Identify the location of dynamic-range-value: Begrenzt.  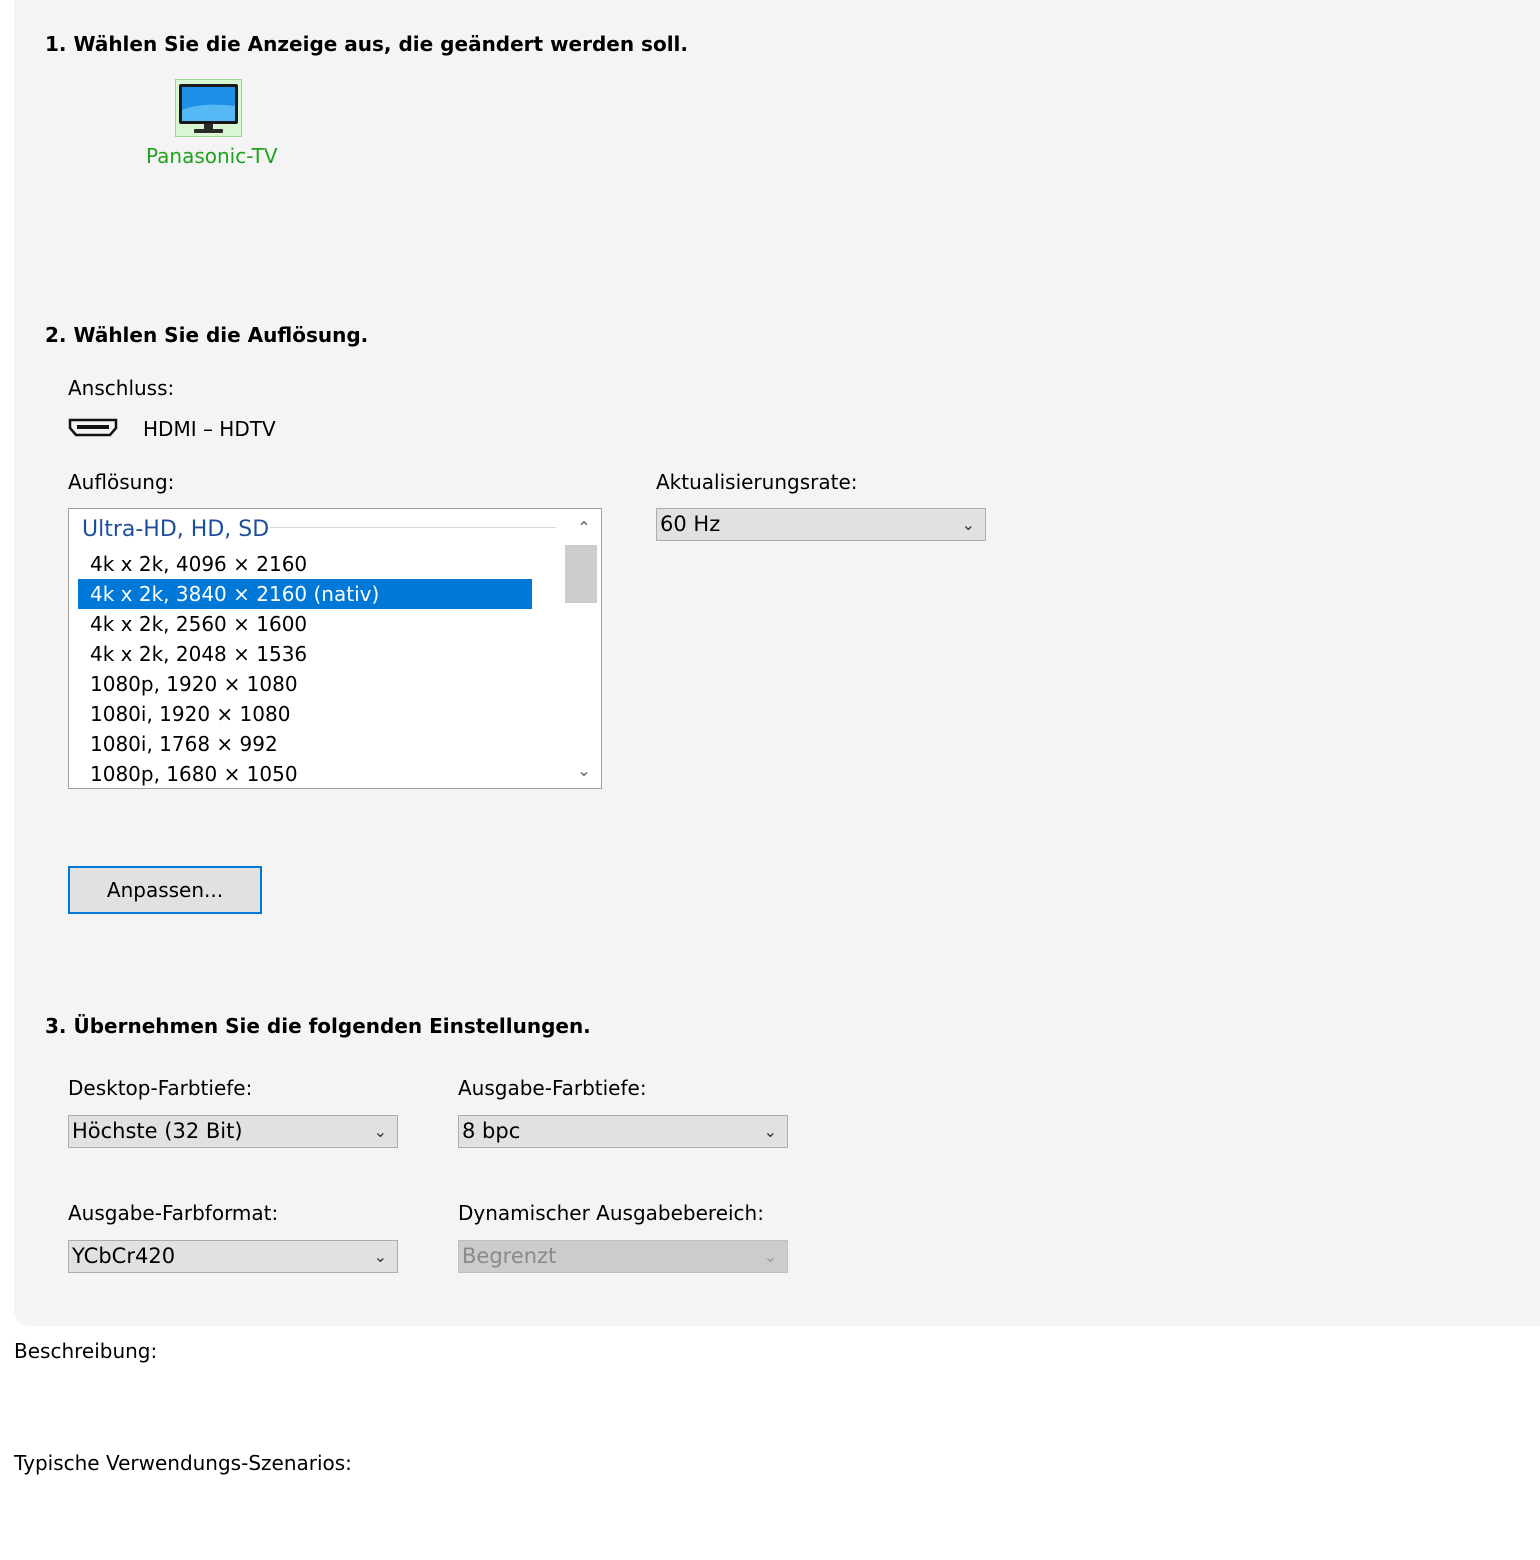
(509, 1256).